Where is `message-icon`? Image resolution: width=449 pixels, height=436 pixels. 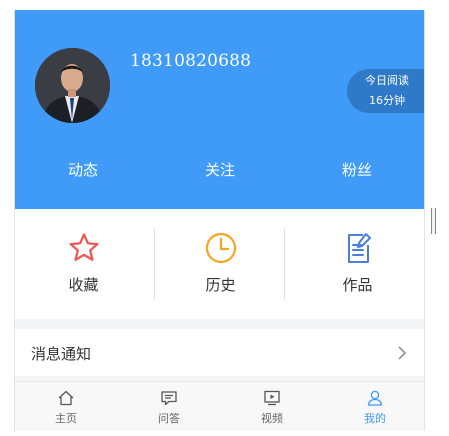 message-icon is located at coordinates (169, 398).